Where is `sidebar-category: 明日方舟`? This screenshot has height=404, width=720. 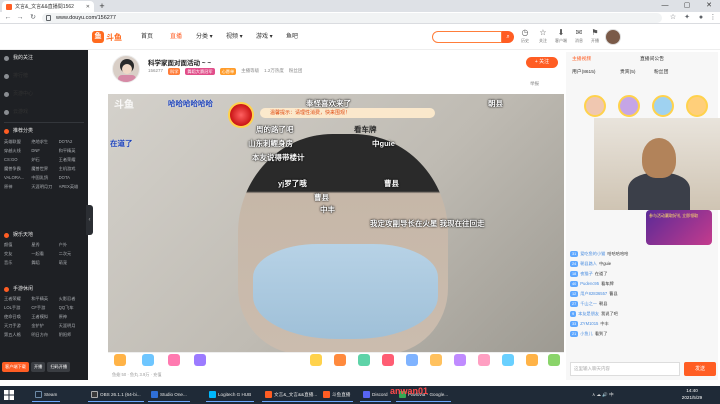
sidebar-category: 明日方舟 is located at coordinates (44, 335).